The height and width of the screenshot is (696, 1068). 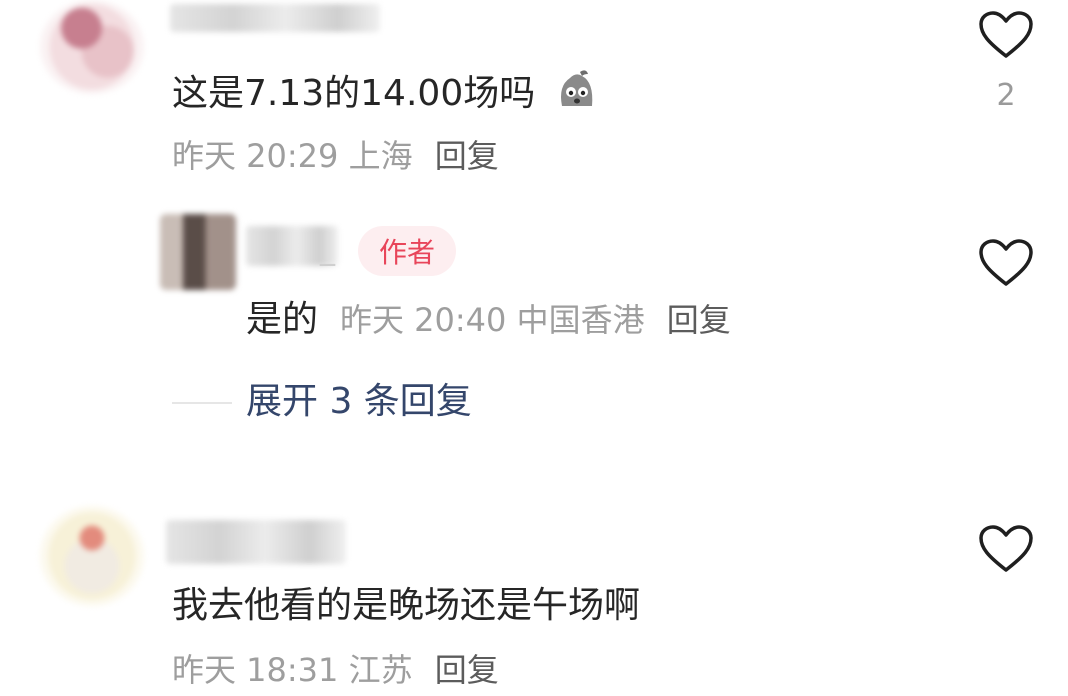 What do you see at coordinates (406, 605) in the screenshot?
I see `comment-text: 我去他看的是晚场还是午场啊` at bounding box center [406, 605].